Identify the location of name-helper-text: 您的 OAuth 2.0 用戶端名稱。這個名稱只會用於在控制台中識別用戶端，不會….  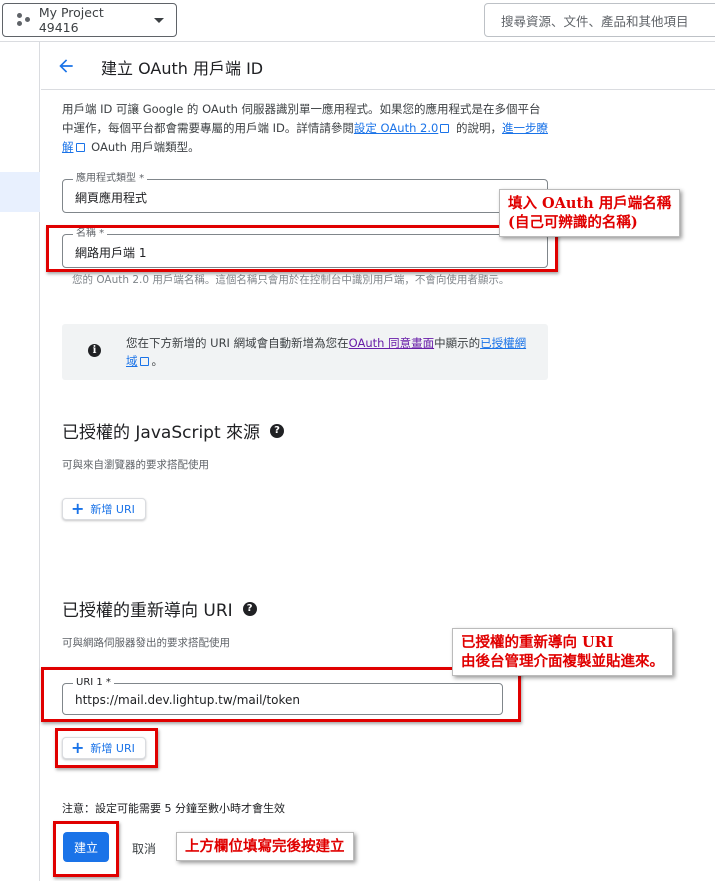
(291, 280).